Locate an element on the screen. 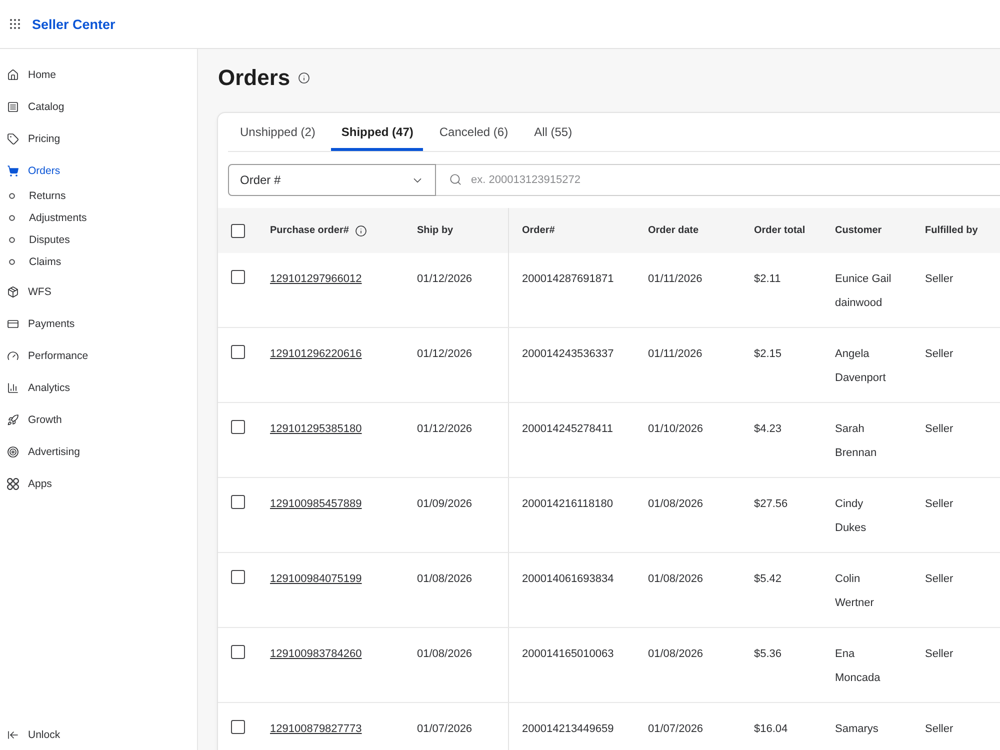  order-link: 129101296220616 is located at coordinates (316, 354).